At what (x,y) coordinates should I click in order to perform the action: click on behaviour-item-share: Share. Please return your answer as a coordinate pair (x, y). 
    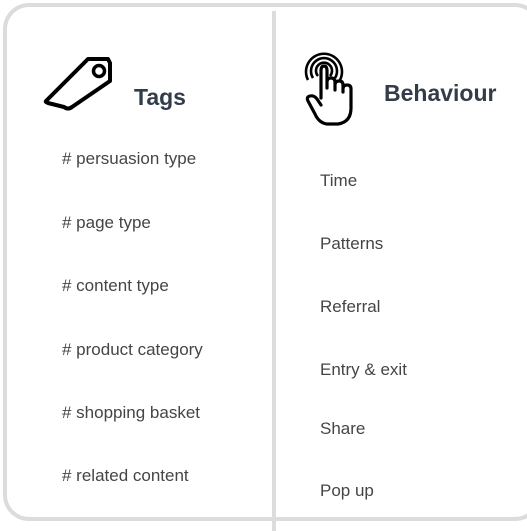
    Looking at the image, I should click on (342, 429).